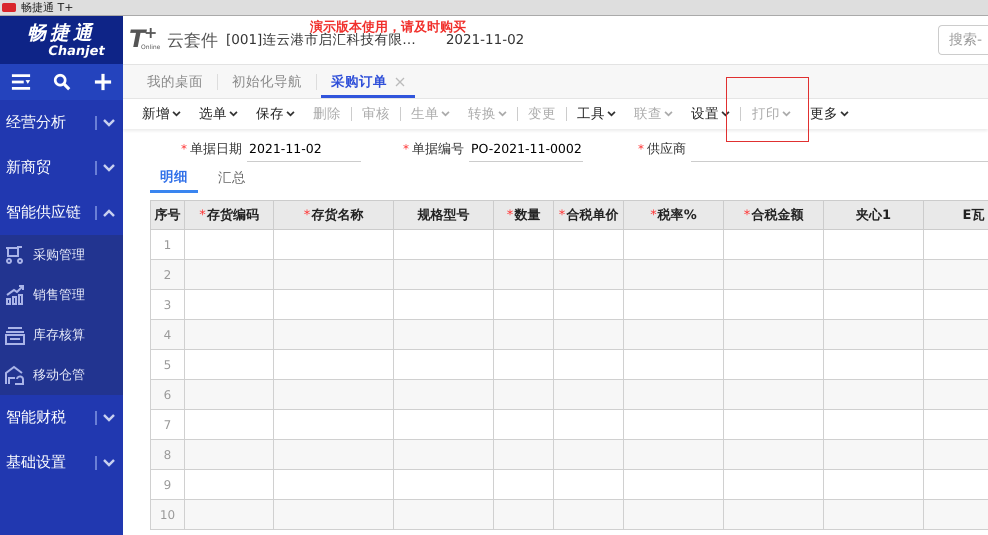  I want to click on menu-icon, so click(20, 82).